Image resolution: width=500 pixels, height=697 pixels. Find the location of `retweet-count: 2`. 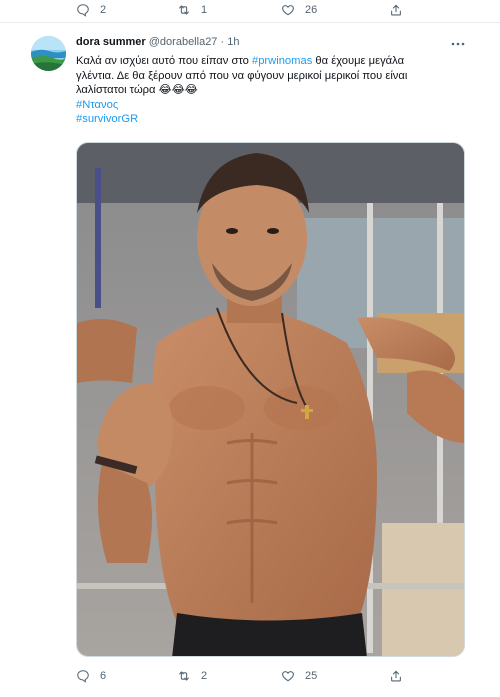

retweet-count: 2 is located at coordinates (204, 676).